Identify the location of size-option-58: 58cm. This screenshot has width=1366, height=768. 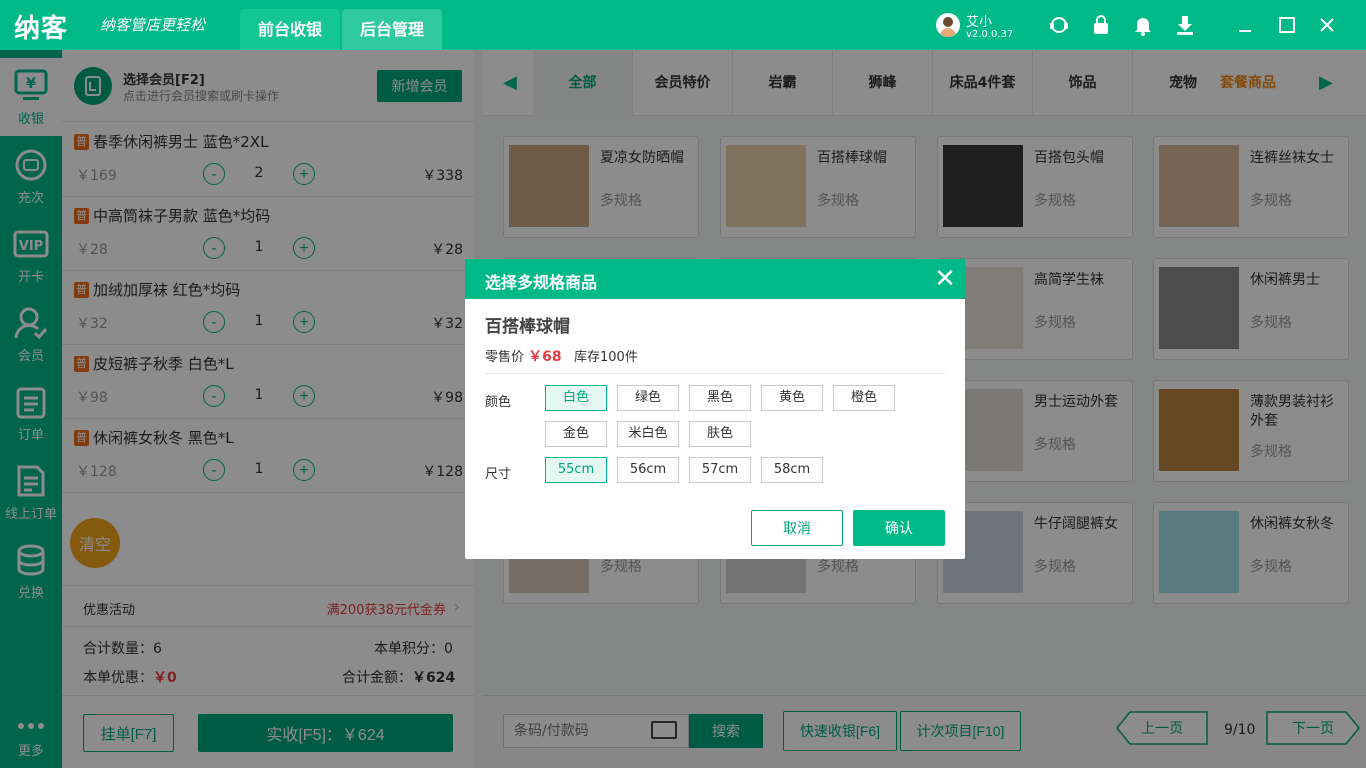
(792, 470).